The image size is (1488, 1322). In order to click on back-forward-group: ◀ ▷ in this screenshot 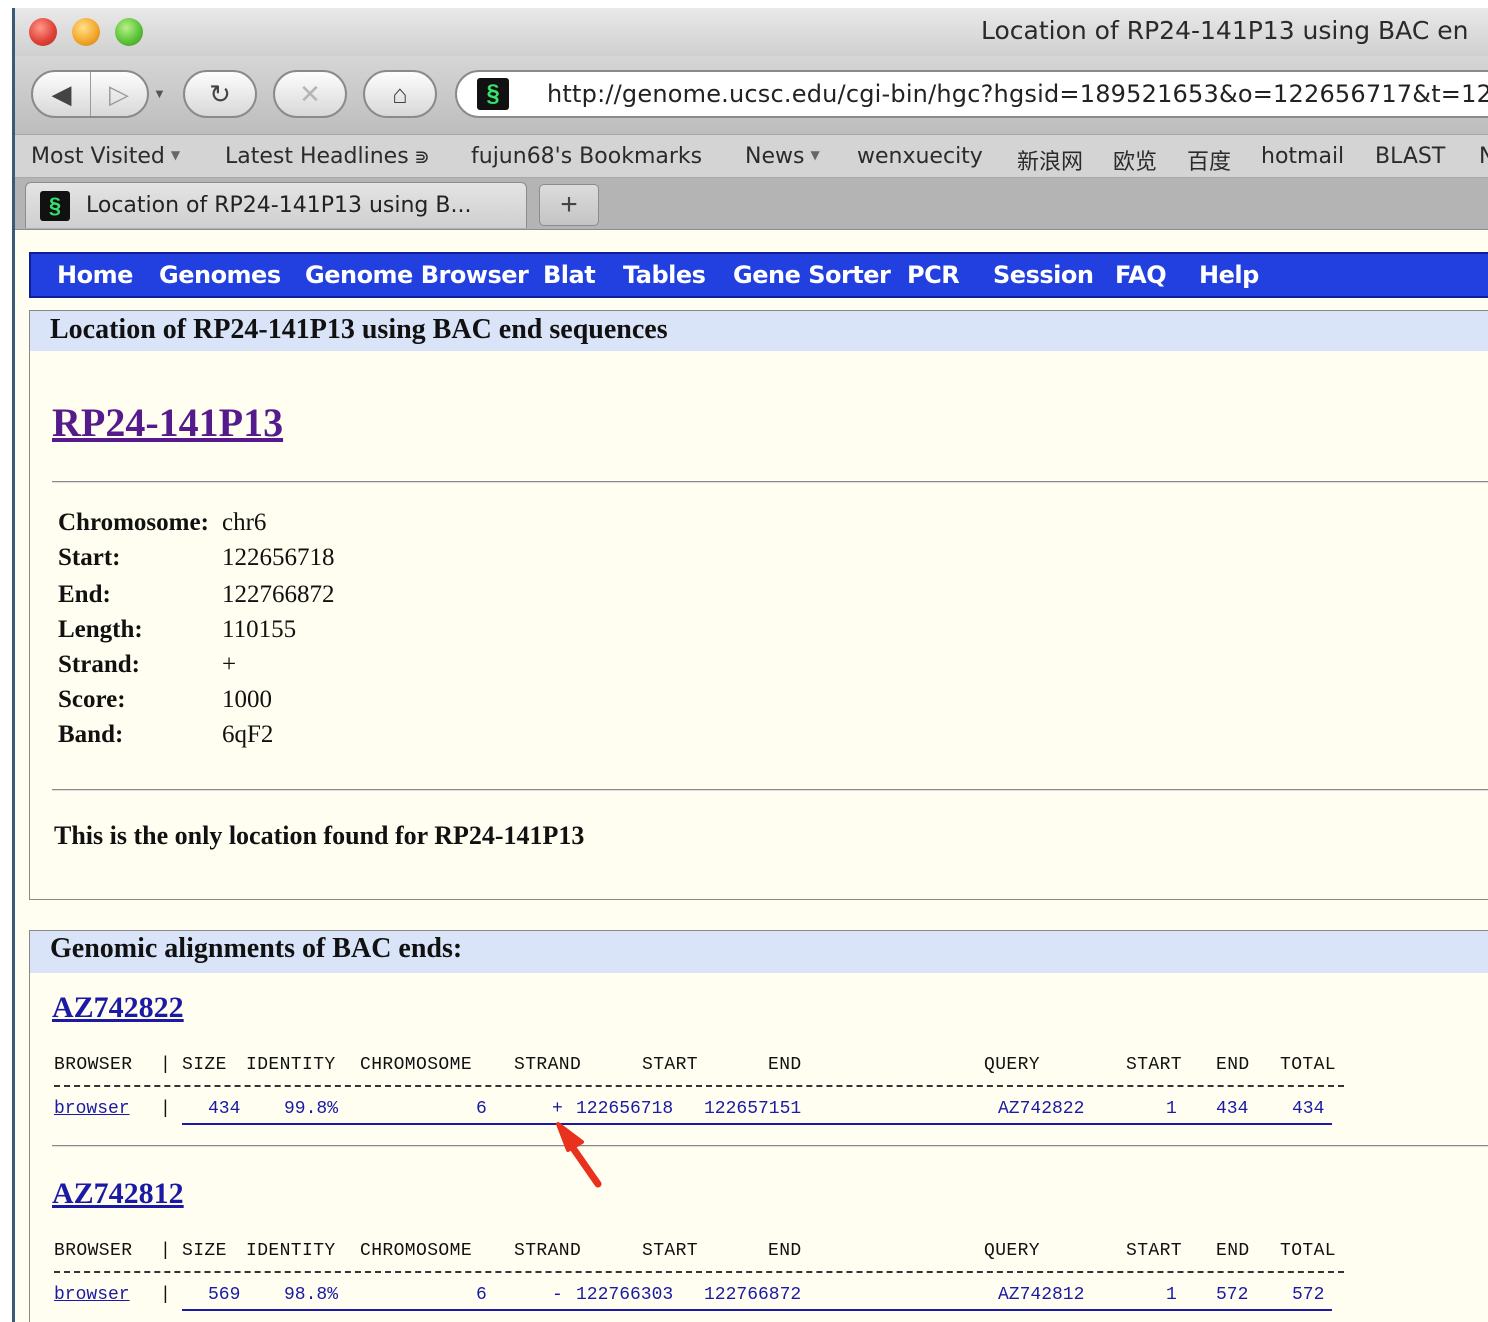, I will do `click(90, 94)`.